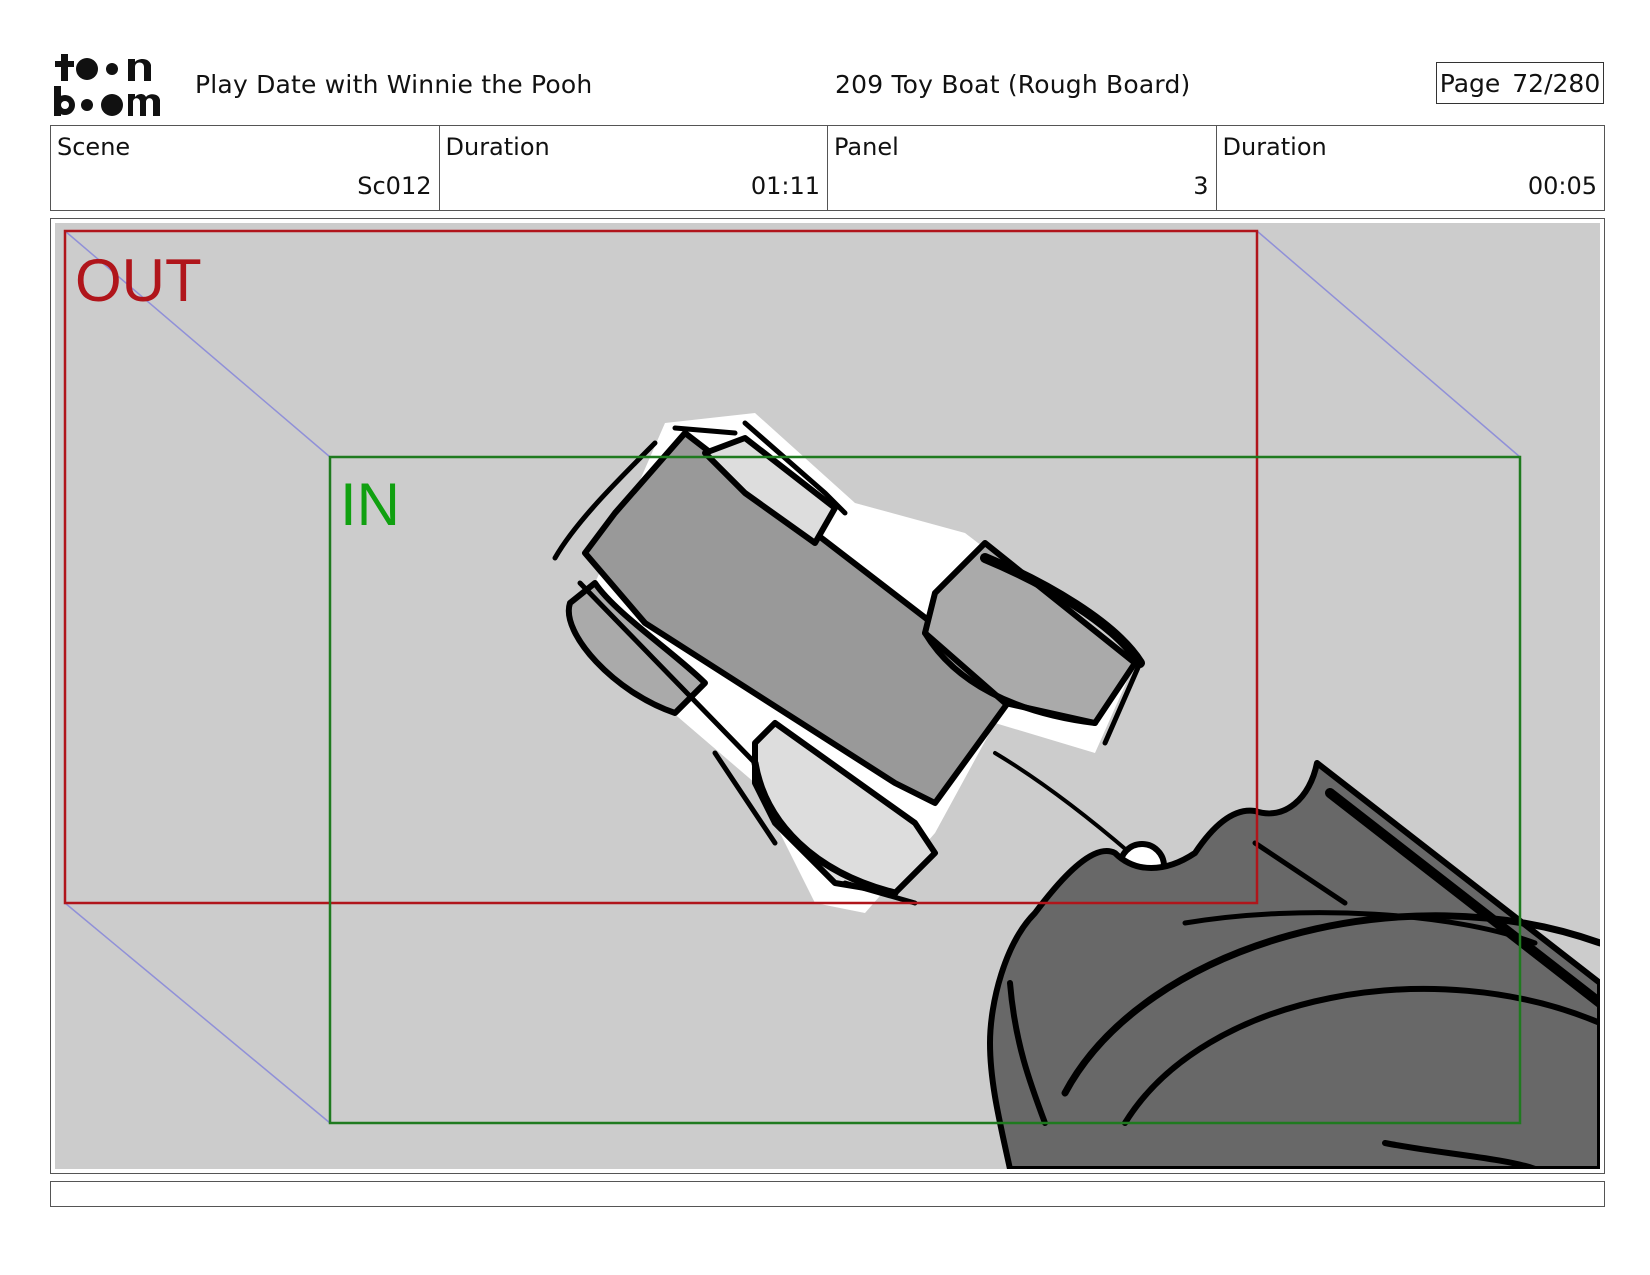 Image resolution: width=1650 pixels, height=1275 pixels. What do you see at coordinates (107, 85) in the screenshot?
I see `toonboom-logo` at bounding box center [107, 85].